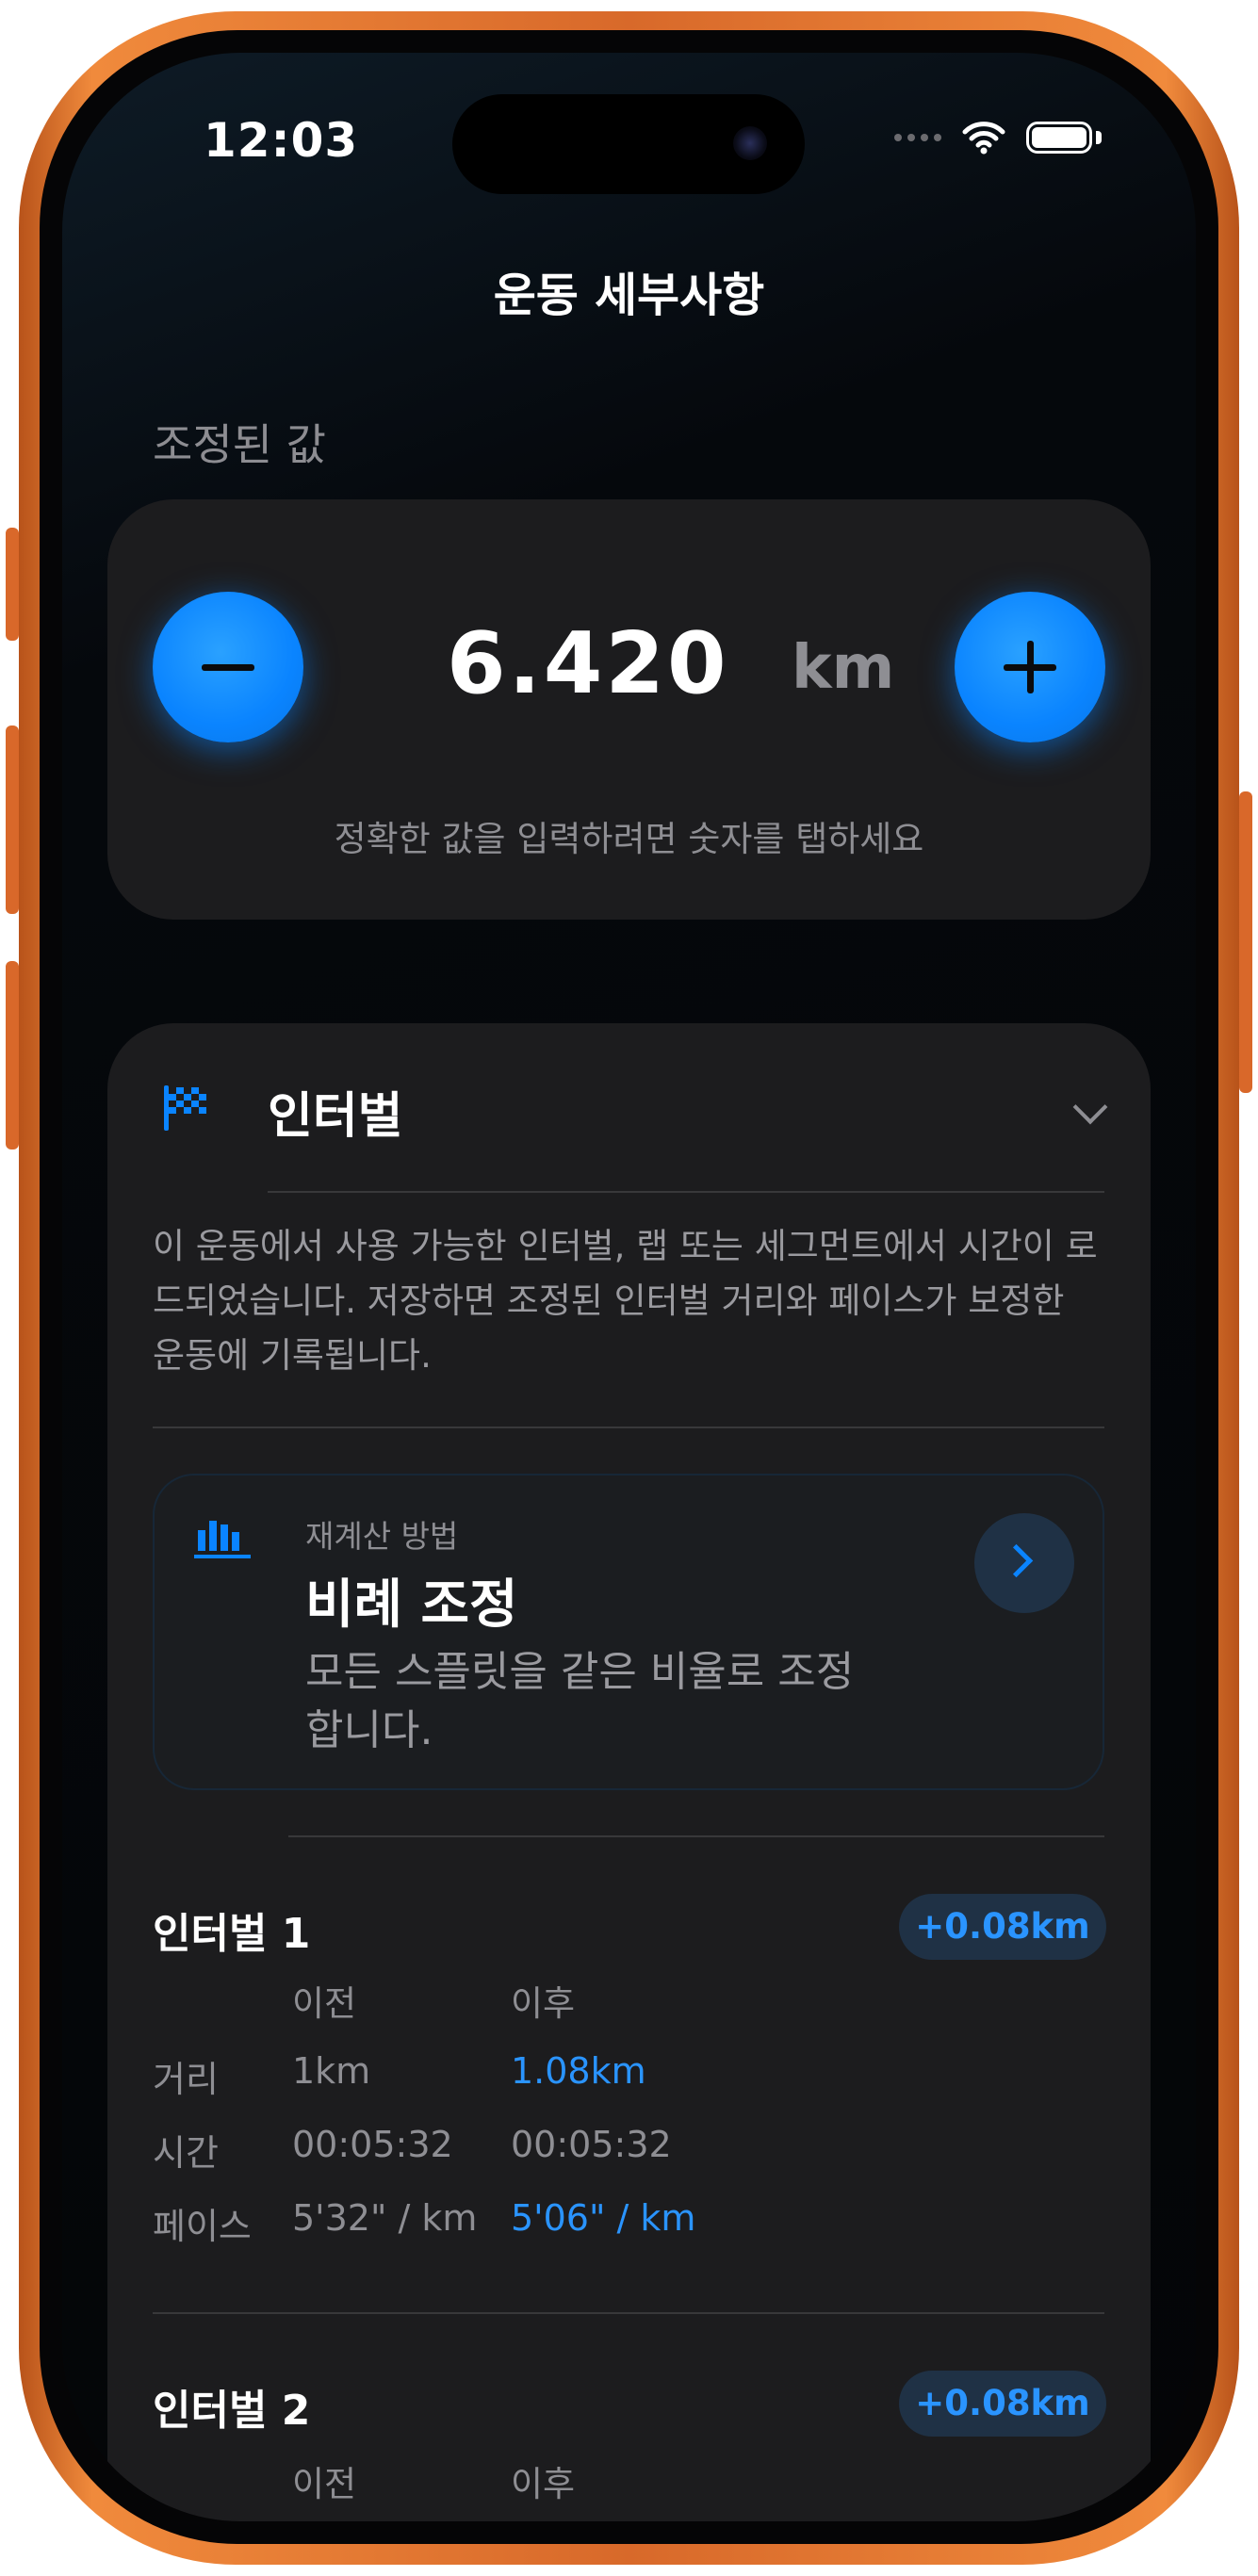 This screenshot has width=1258, height=2576. I want to click on adjusted-value-card: 6.420 km 정확한 값을 입력하려면 숫자를 탭하세요, so click(629, 709).